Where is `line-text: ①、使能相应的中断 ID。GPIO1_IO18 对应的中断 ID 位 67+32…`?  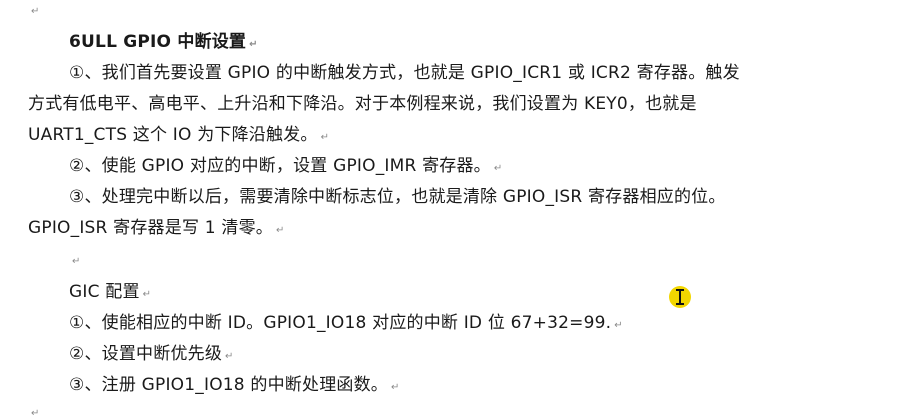 line-text: ①、使能相应的中断 ID。GPIO1_IO18 对应的中断 ID 位 67+32… is located at coordinates (340, 323).